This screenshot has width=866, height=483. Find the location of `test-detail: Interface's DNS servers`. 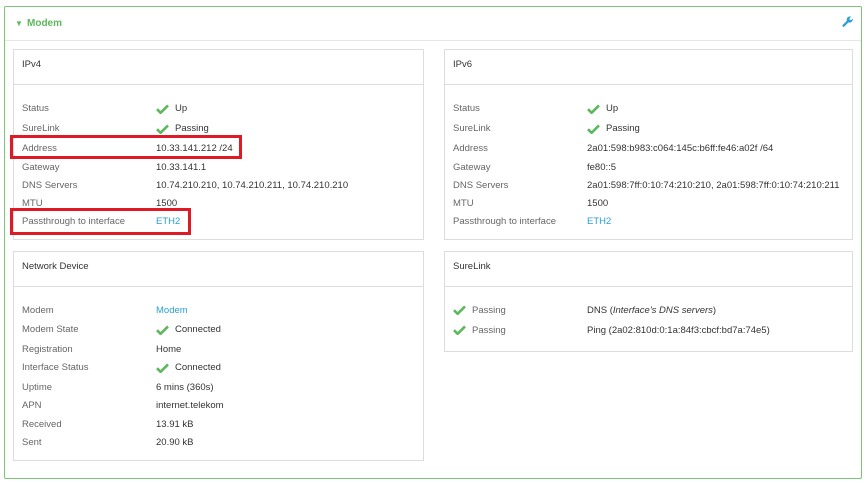

test-detail: Interface's DNS servers is located at coordinates (662, 310).